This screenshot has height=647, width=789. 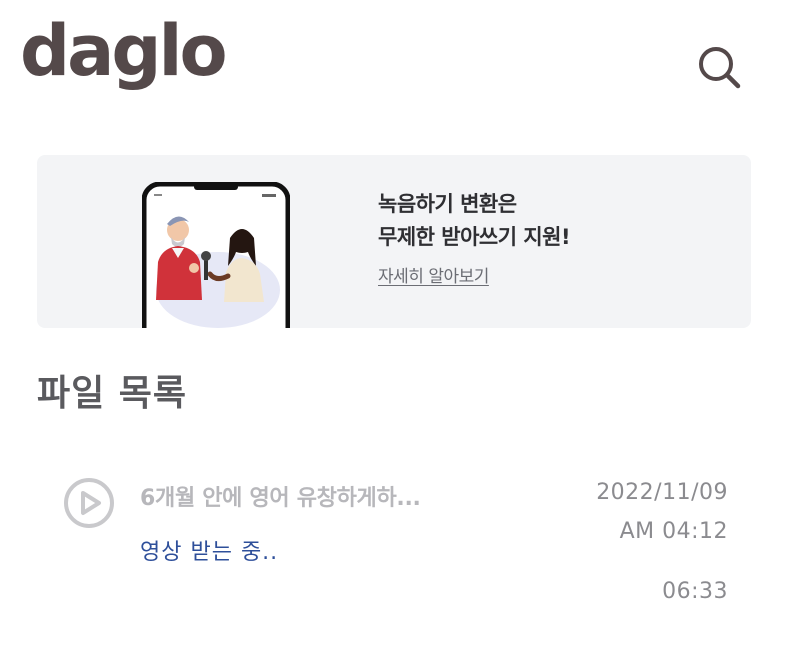 What do you see at coordinates (216, 255) in the screenshot?
I see `phone-illustration` at bounding box center [216, 255].